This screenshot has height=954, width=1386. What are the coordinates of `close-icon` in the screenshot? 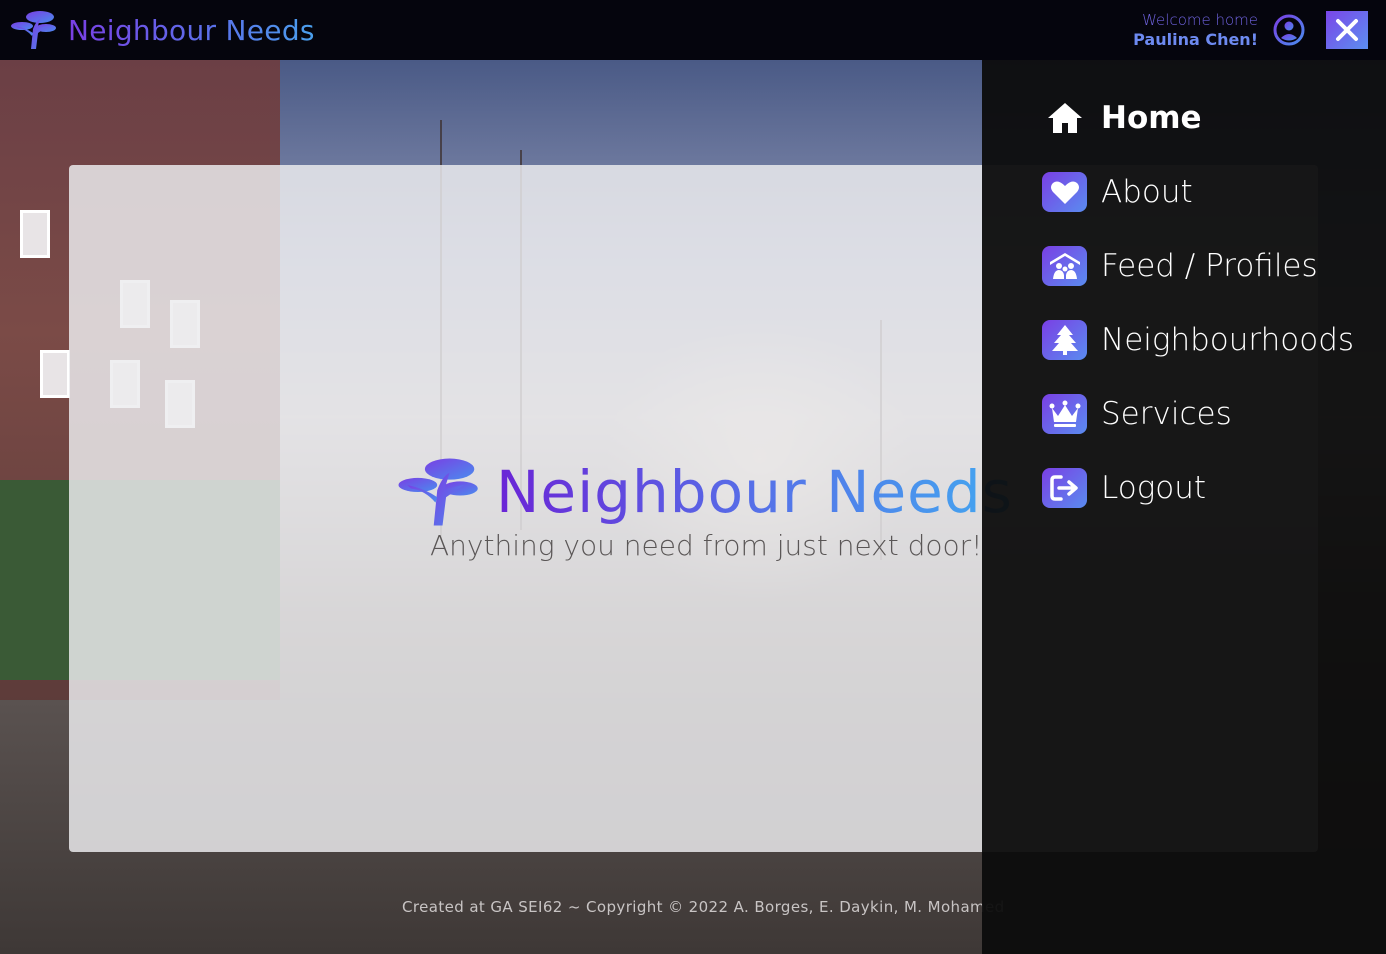 It's located at (1347, 30).